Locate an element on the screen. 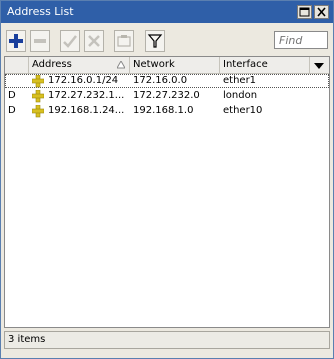 The image size is (334, 359). remove-button is located at coordinates (40, 41).